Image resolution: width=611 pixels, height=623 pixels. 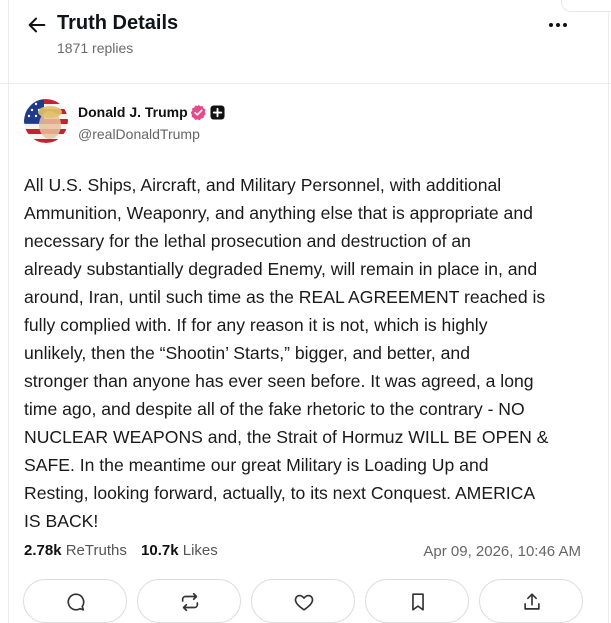 I want to click on page-header: Truth Details 1871 replies, so click(x=305, y=42).